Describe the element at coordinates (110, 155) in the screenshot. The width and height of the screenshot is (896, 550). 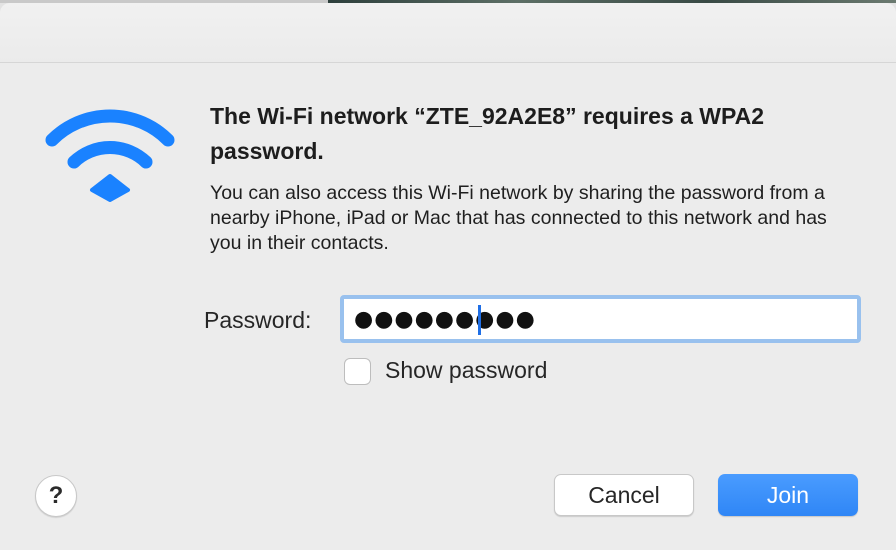
I see `wifi-icon` at that location.